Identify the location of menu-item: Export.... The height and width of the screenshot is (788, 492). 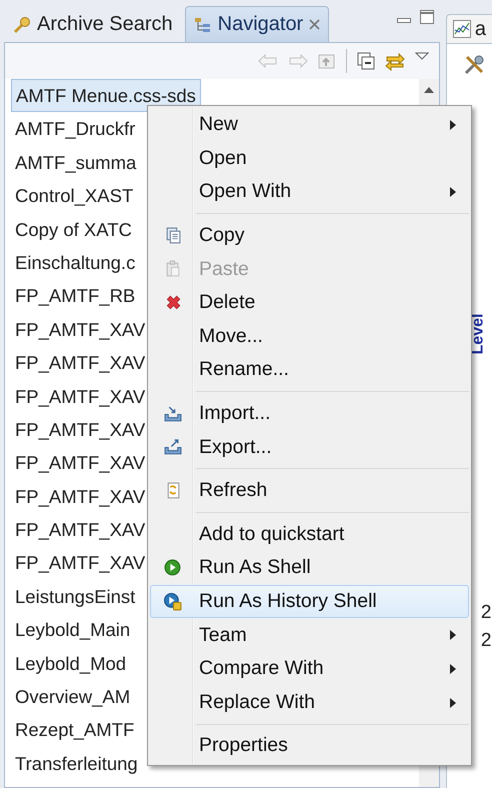
(309, 447).